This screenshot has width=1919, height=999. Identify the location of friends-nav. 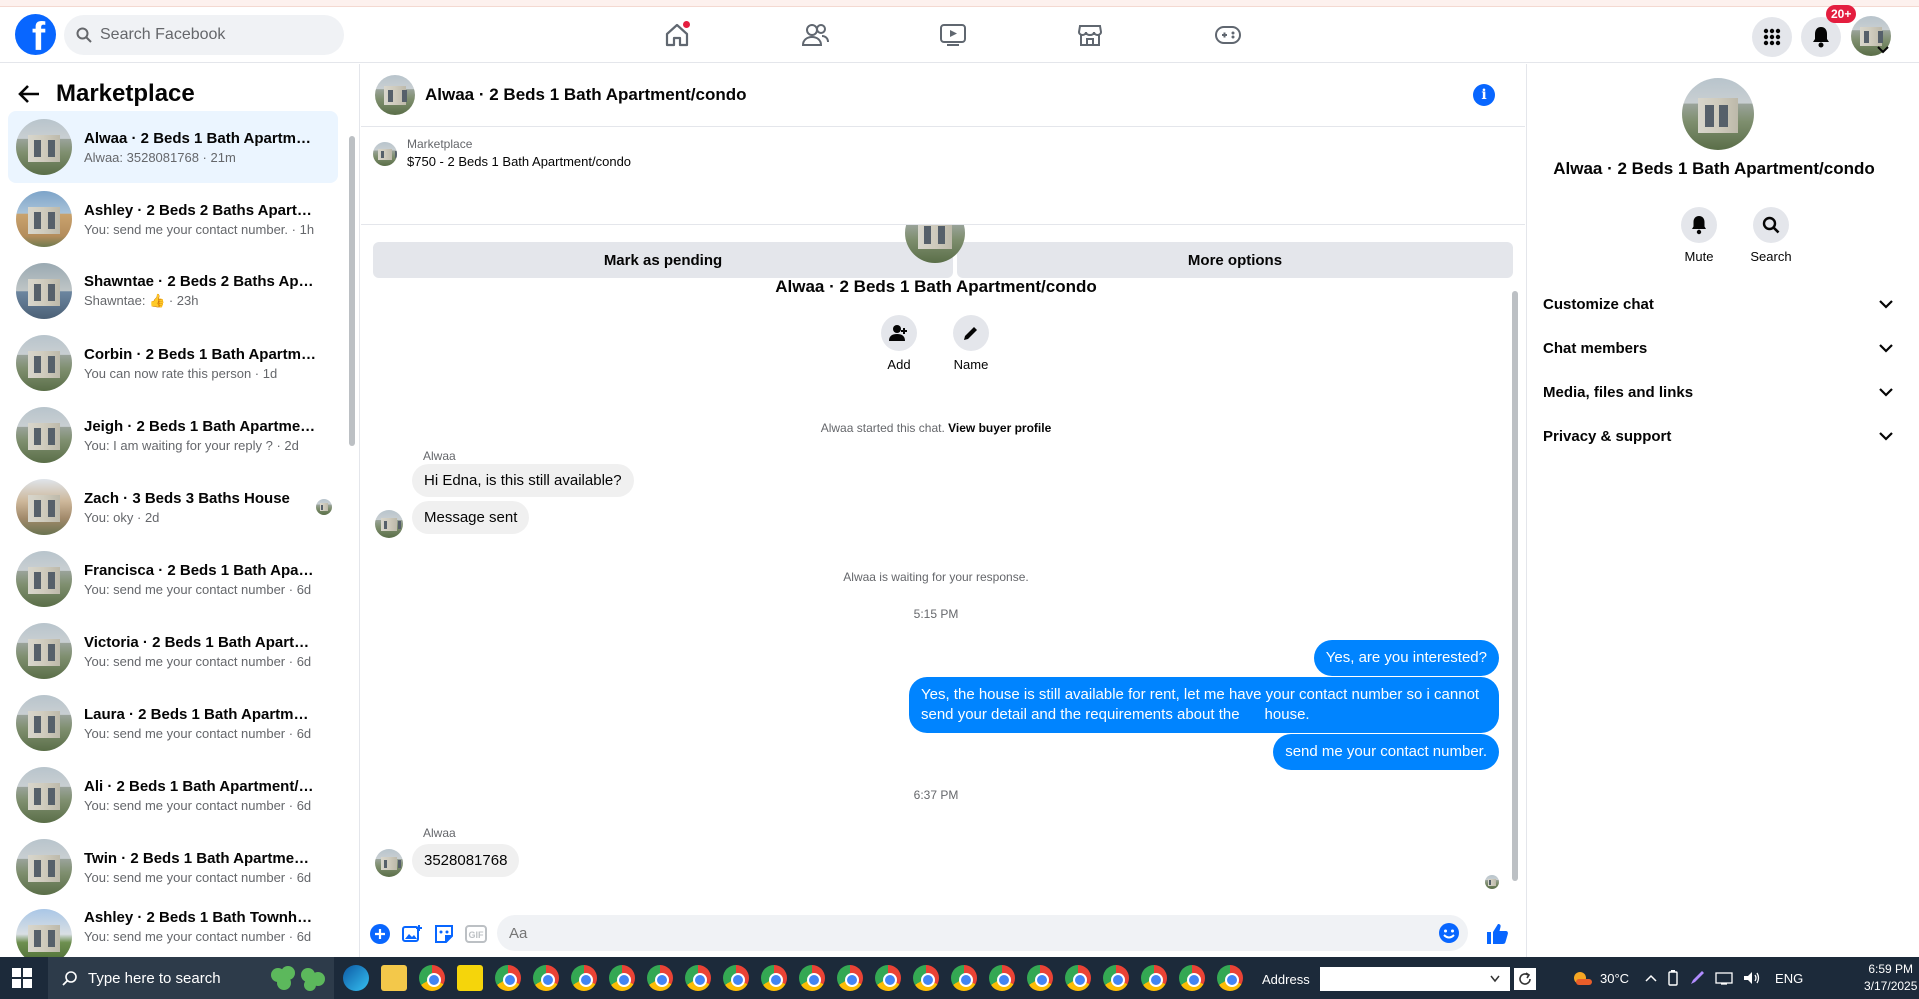
(815, 35).